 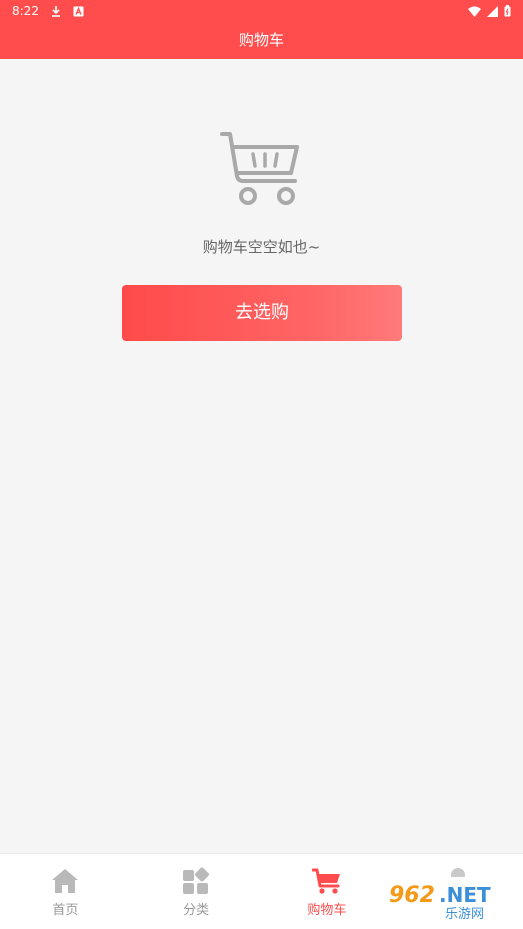 I want to click on svg-text: 乐游网, so click(x=464, y=913).